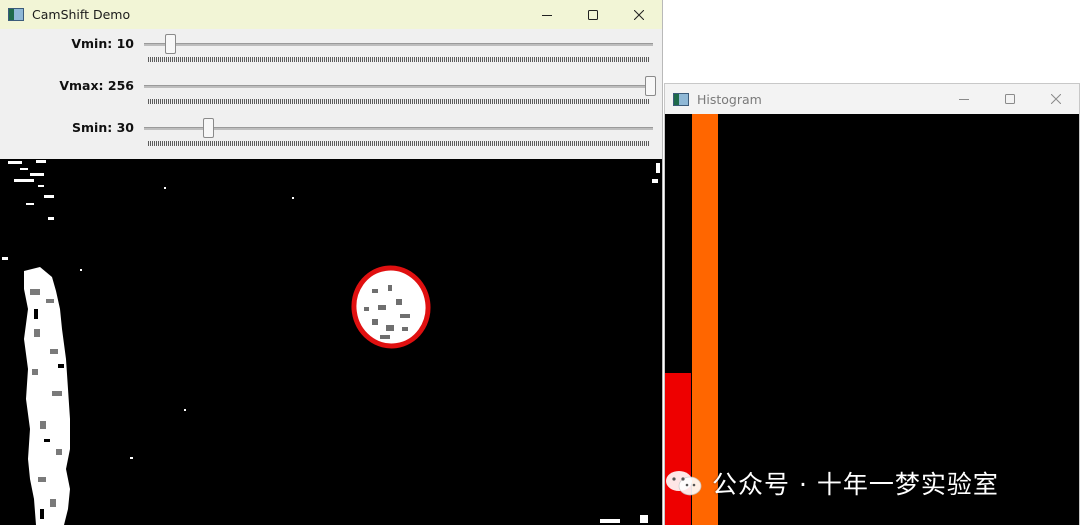  I want to click on histogram-title-bar: Histogram, so click(872, 99).